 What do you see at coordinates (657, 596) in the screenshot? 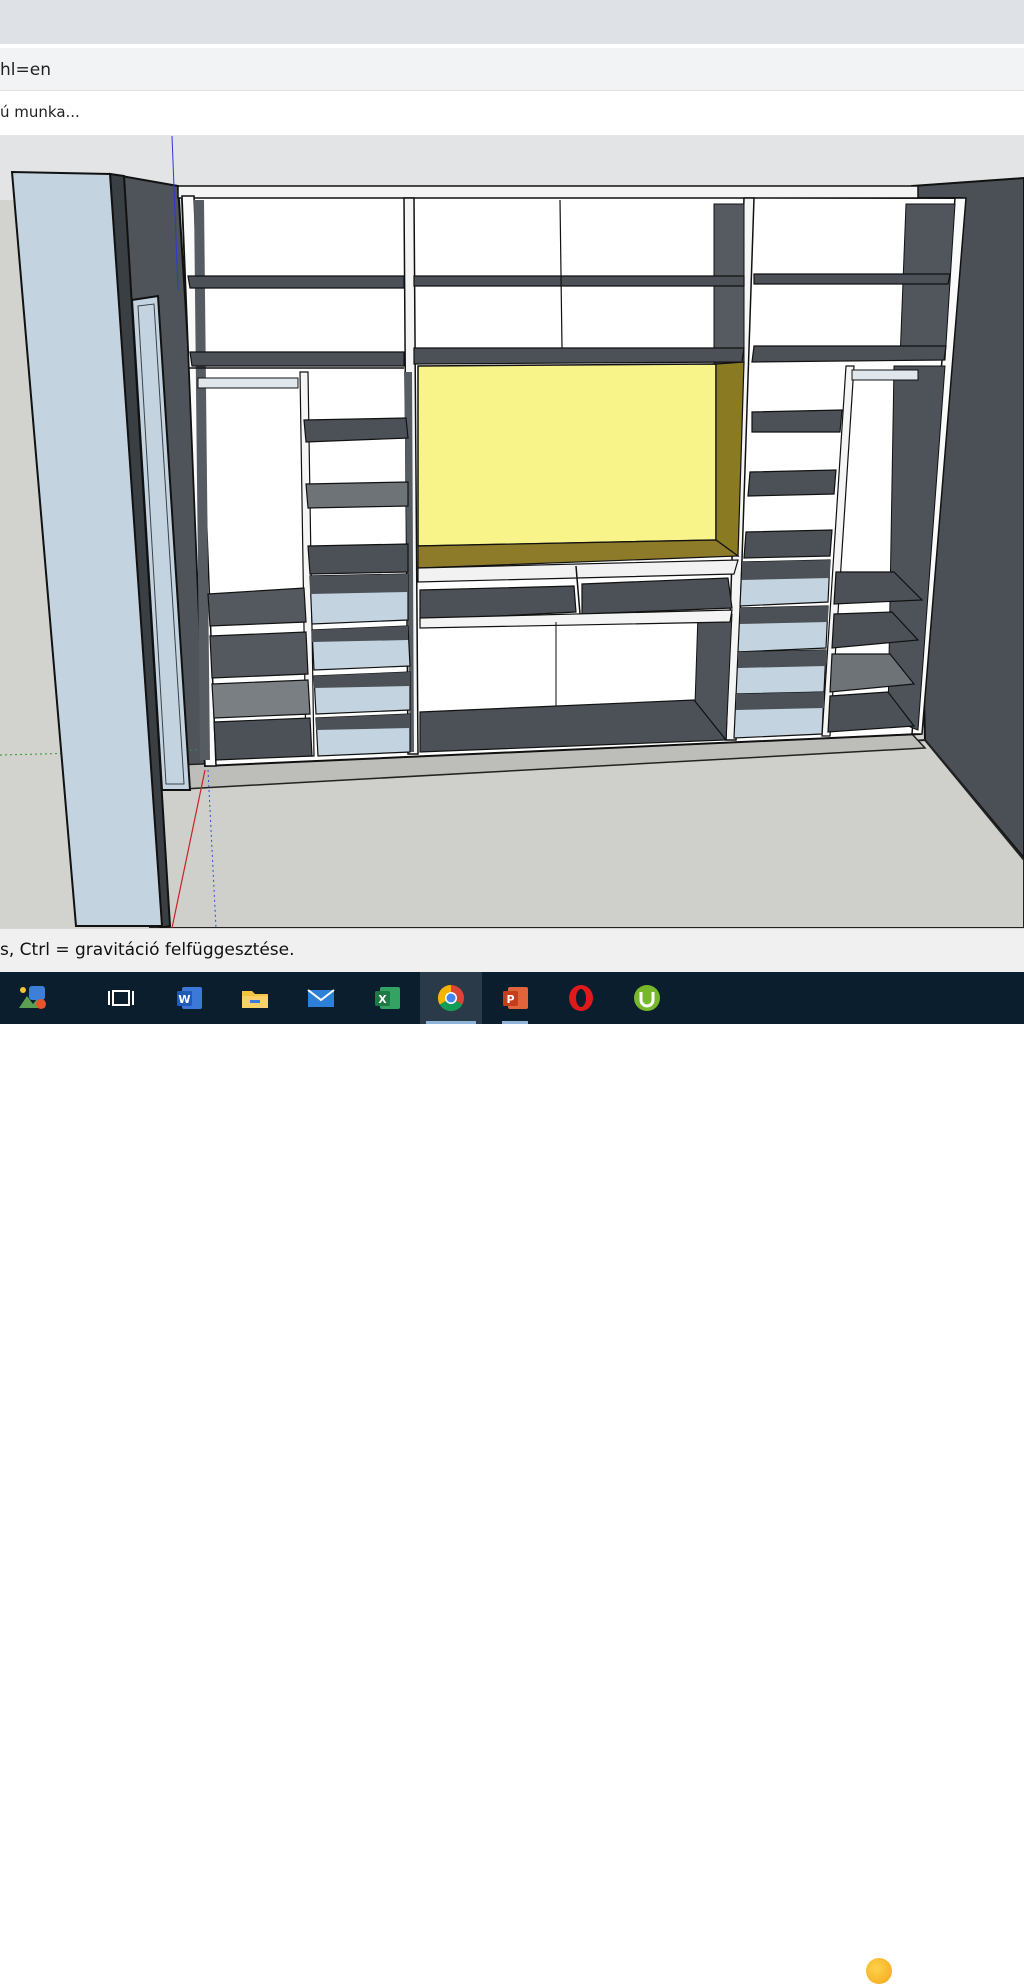
I see `mid-shelf-c` at bounding box center [657, 596].